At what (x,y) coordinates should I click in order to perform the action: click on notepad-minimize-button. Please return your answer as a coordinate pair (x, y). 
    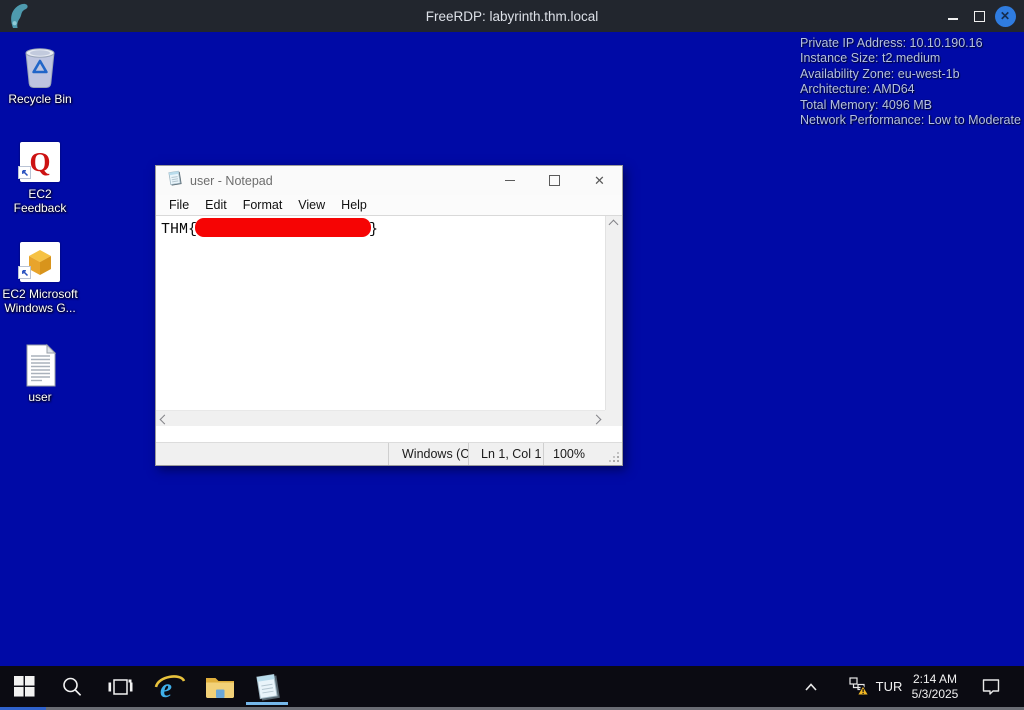
    Looking at the image, I should click on (509, 180).